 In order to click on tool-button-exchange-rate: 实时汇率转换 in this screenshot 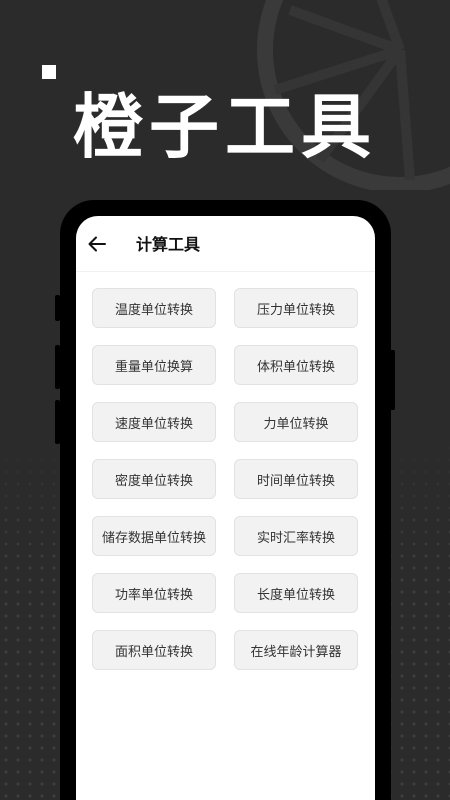, I will do `click(296, 536)`.